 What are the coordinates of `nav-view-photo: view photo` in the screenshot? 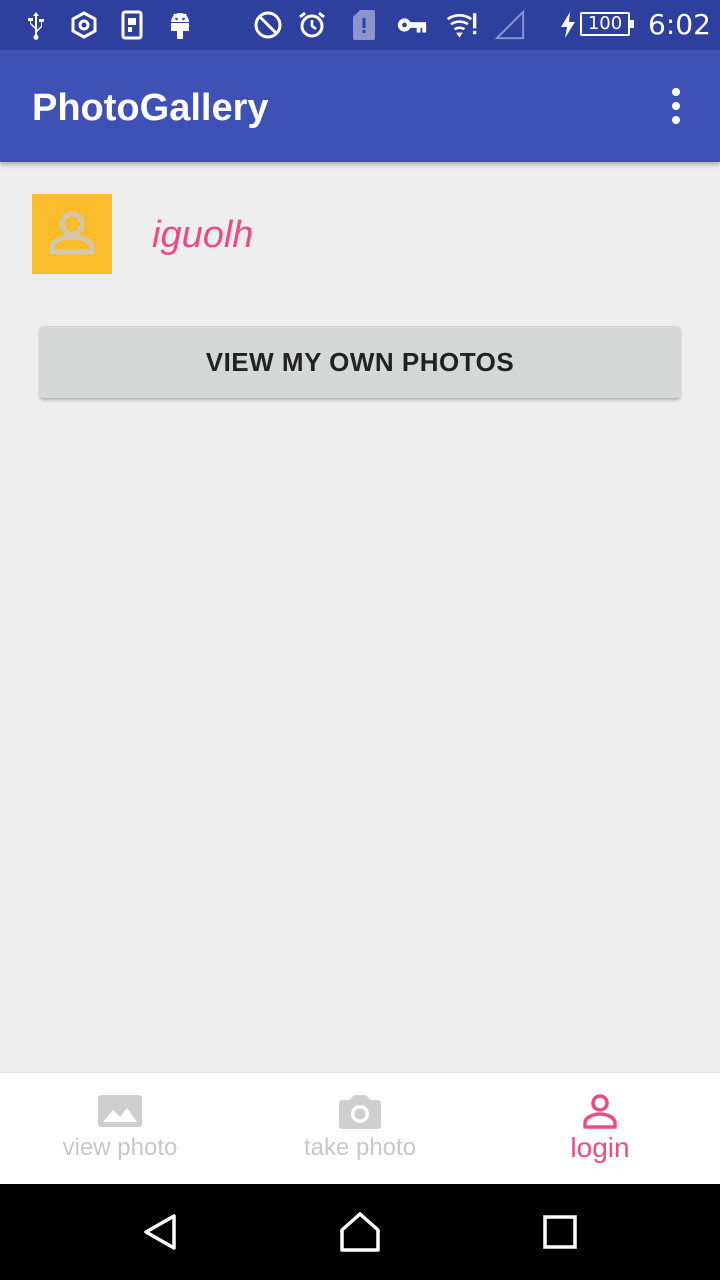 It's located at (120, 1129).